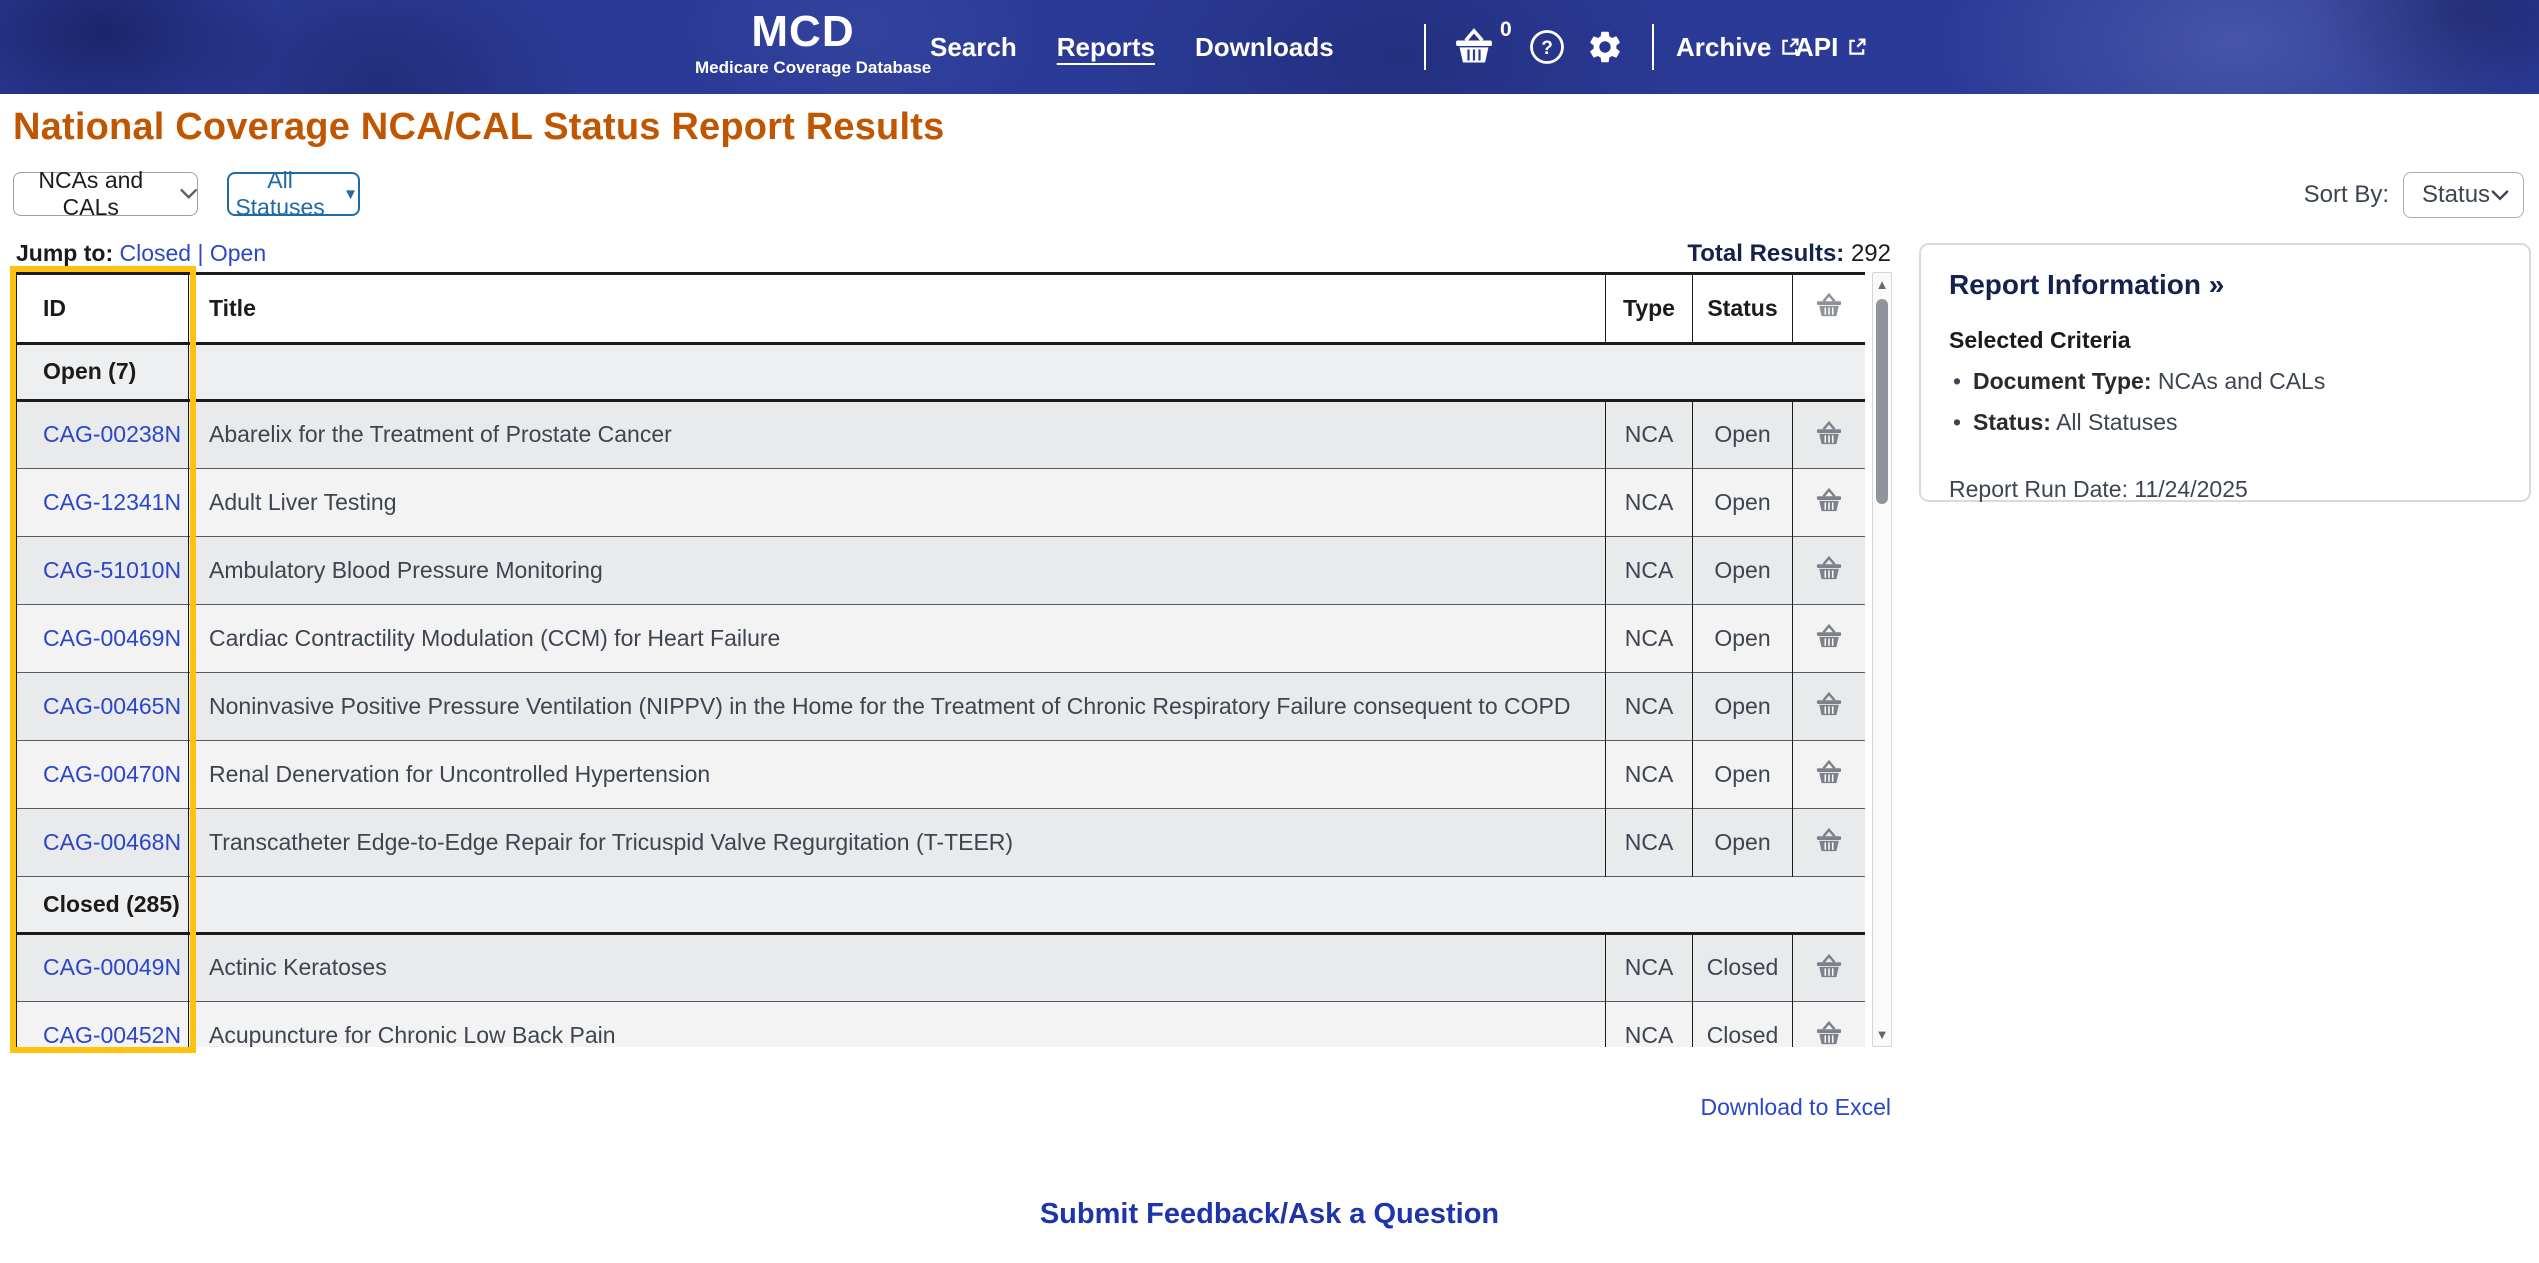 This screenshot has width=2539, height=1263. Describe the element at coordinates (2114, 422) in the screenshot. I see `criteria-value: All Statuses` at that location.